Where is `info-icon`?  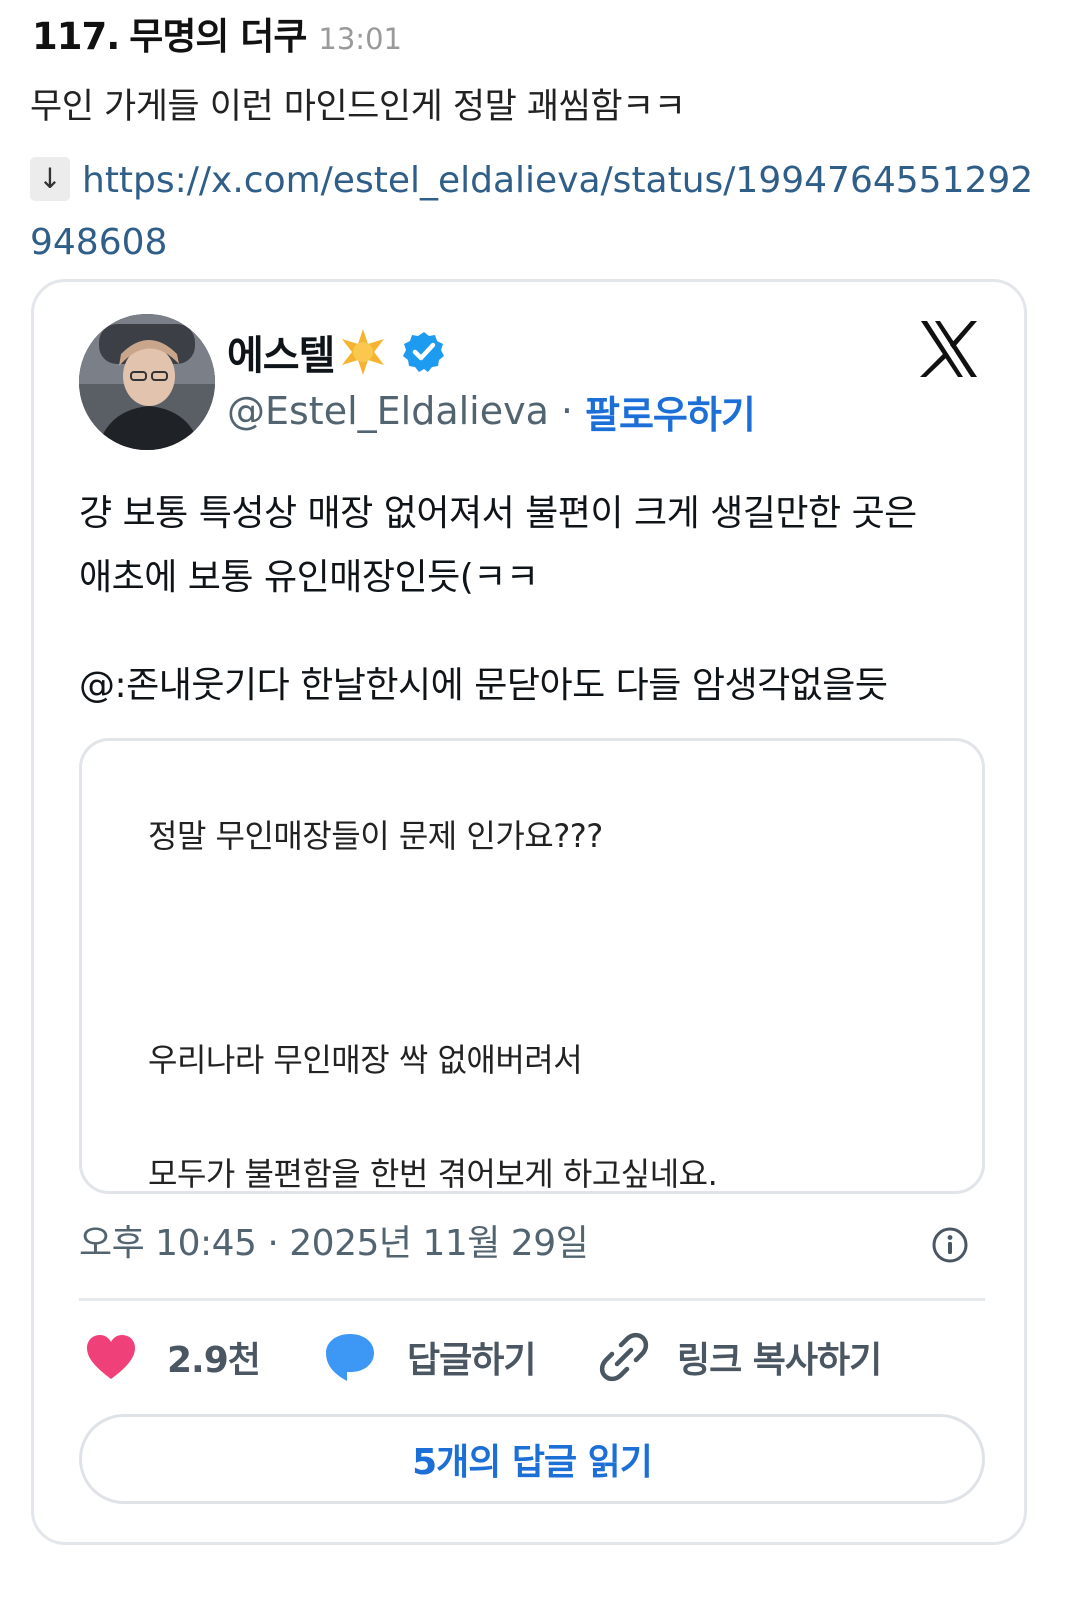
info-icon is located at coordinates (950, 1245).